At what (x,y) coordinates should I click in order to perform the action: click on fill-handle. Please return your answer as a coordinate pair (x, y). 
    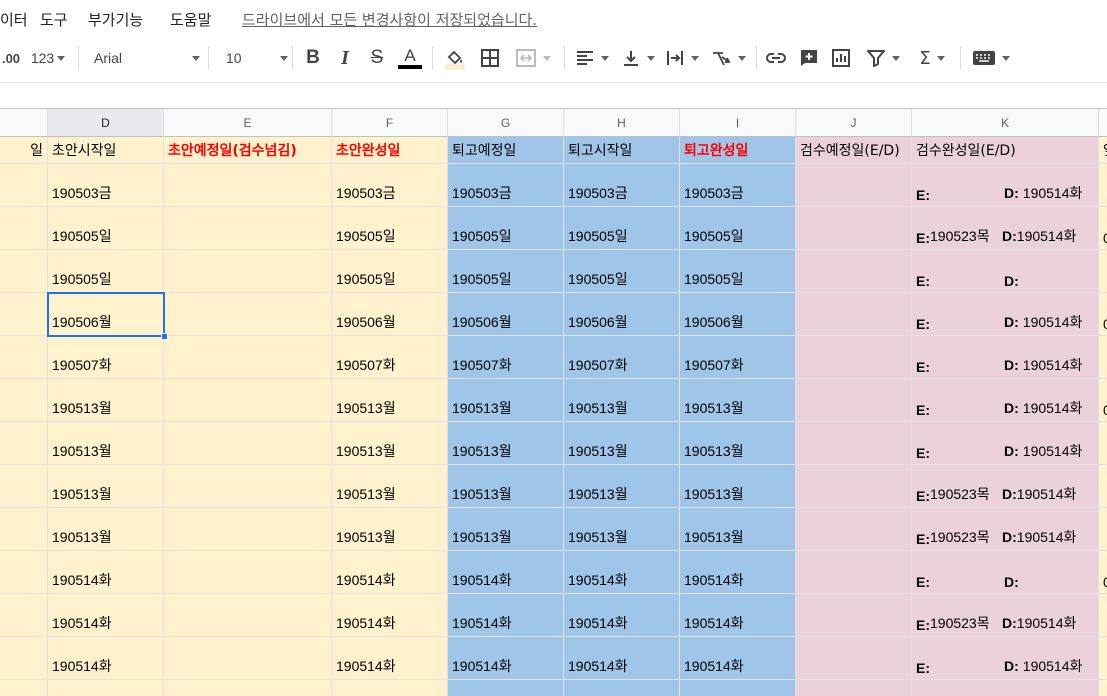
    Looking at the image, I should click on (164, 336).